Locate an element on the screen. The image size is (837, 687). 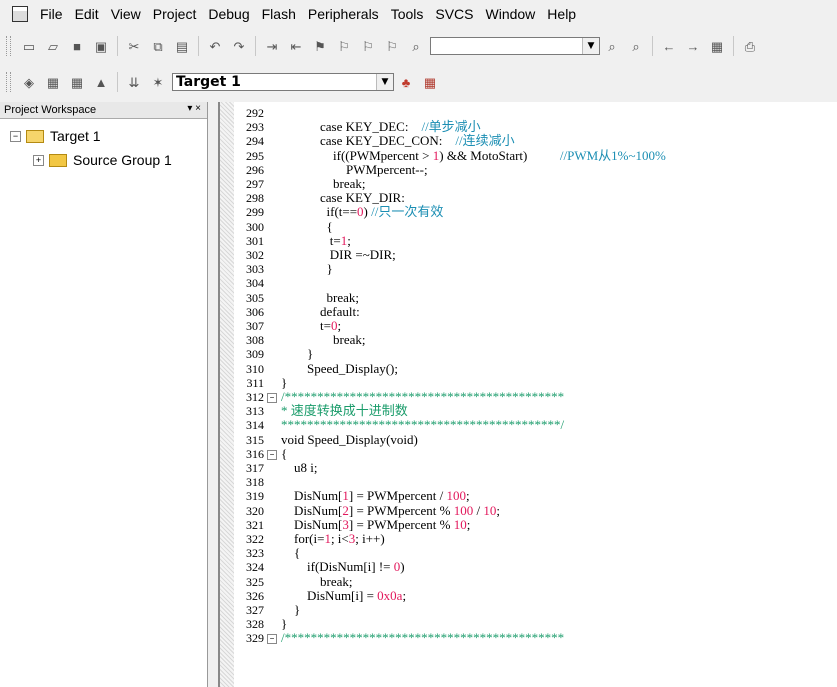
line-number: 293 is located at coordinates (255, 127).